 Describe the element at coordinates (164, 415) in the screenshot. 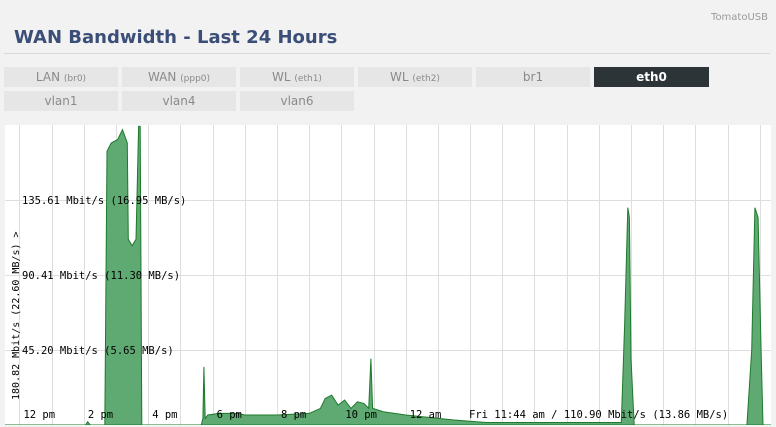

I see `x-tick-label: 4 pm` at that location.